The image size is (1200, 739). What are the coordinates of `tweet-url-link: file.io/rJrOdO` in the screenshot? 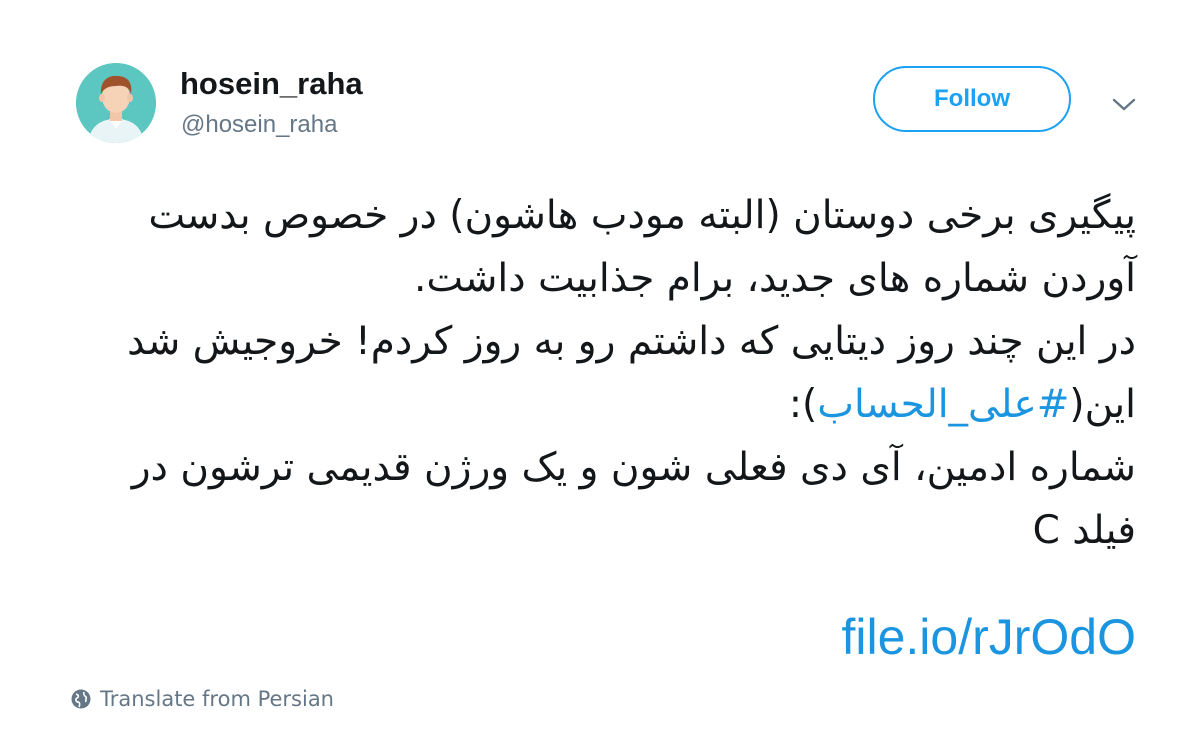 It's located at (988, 637).